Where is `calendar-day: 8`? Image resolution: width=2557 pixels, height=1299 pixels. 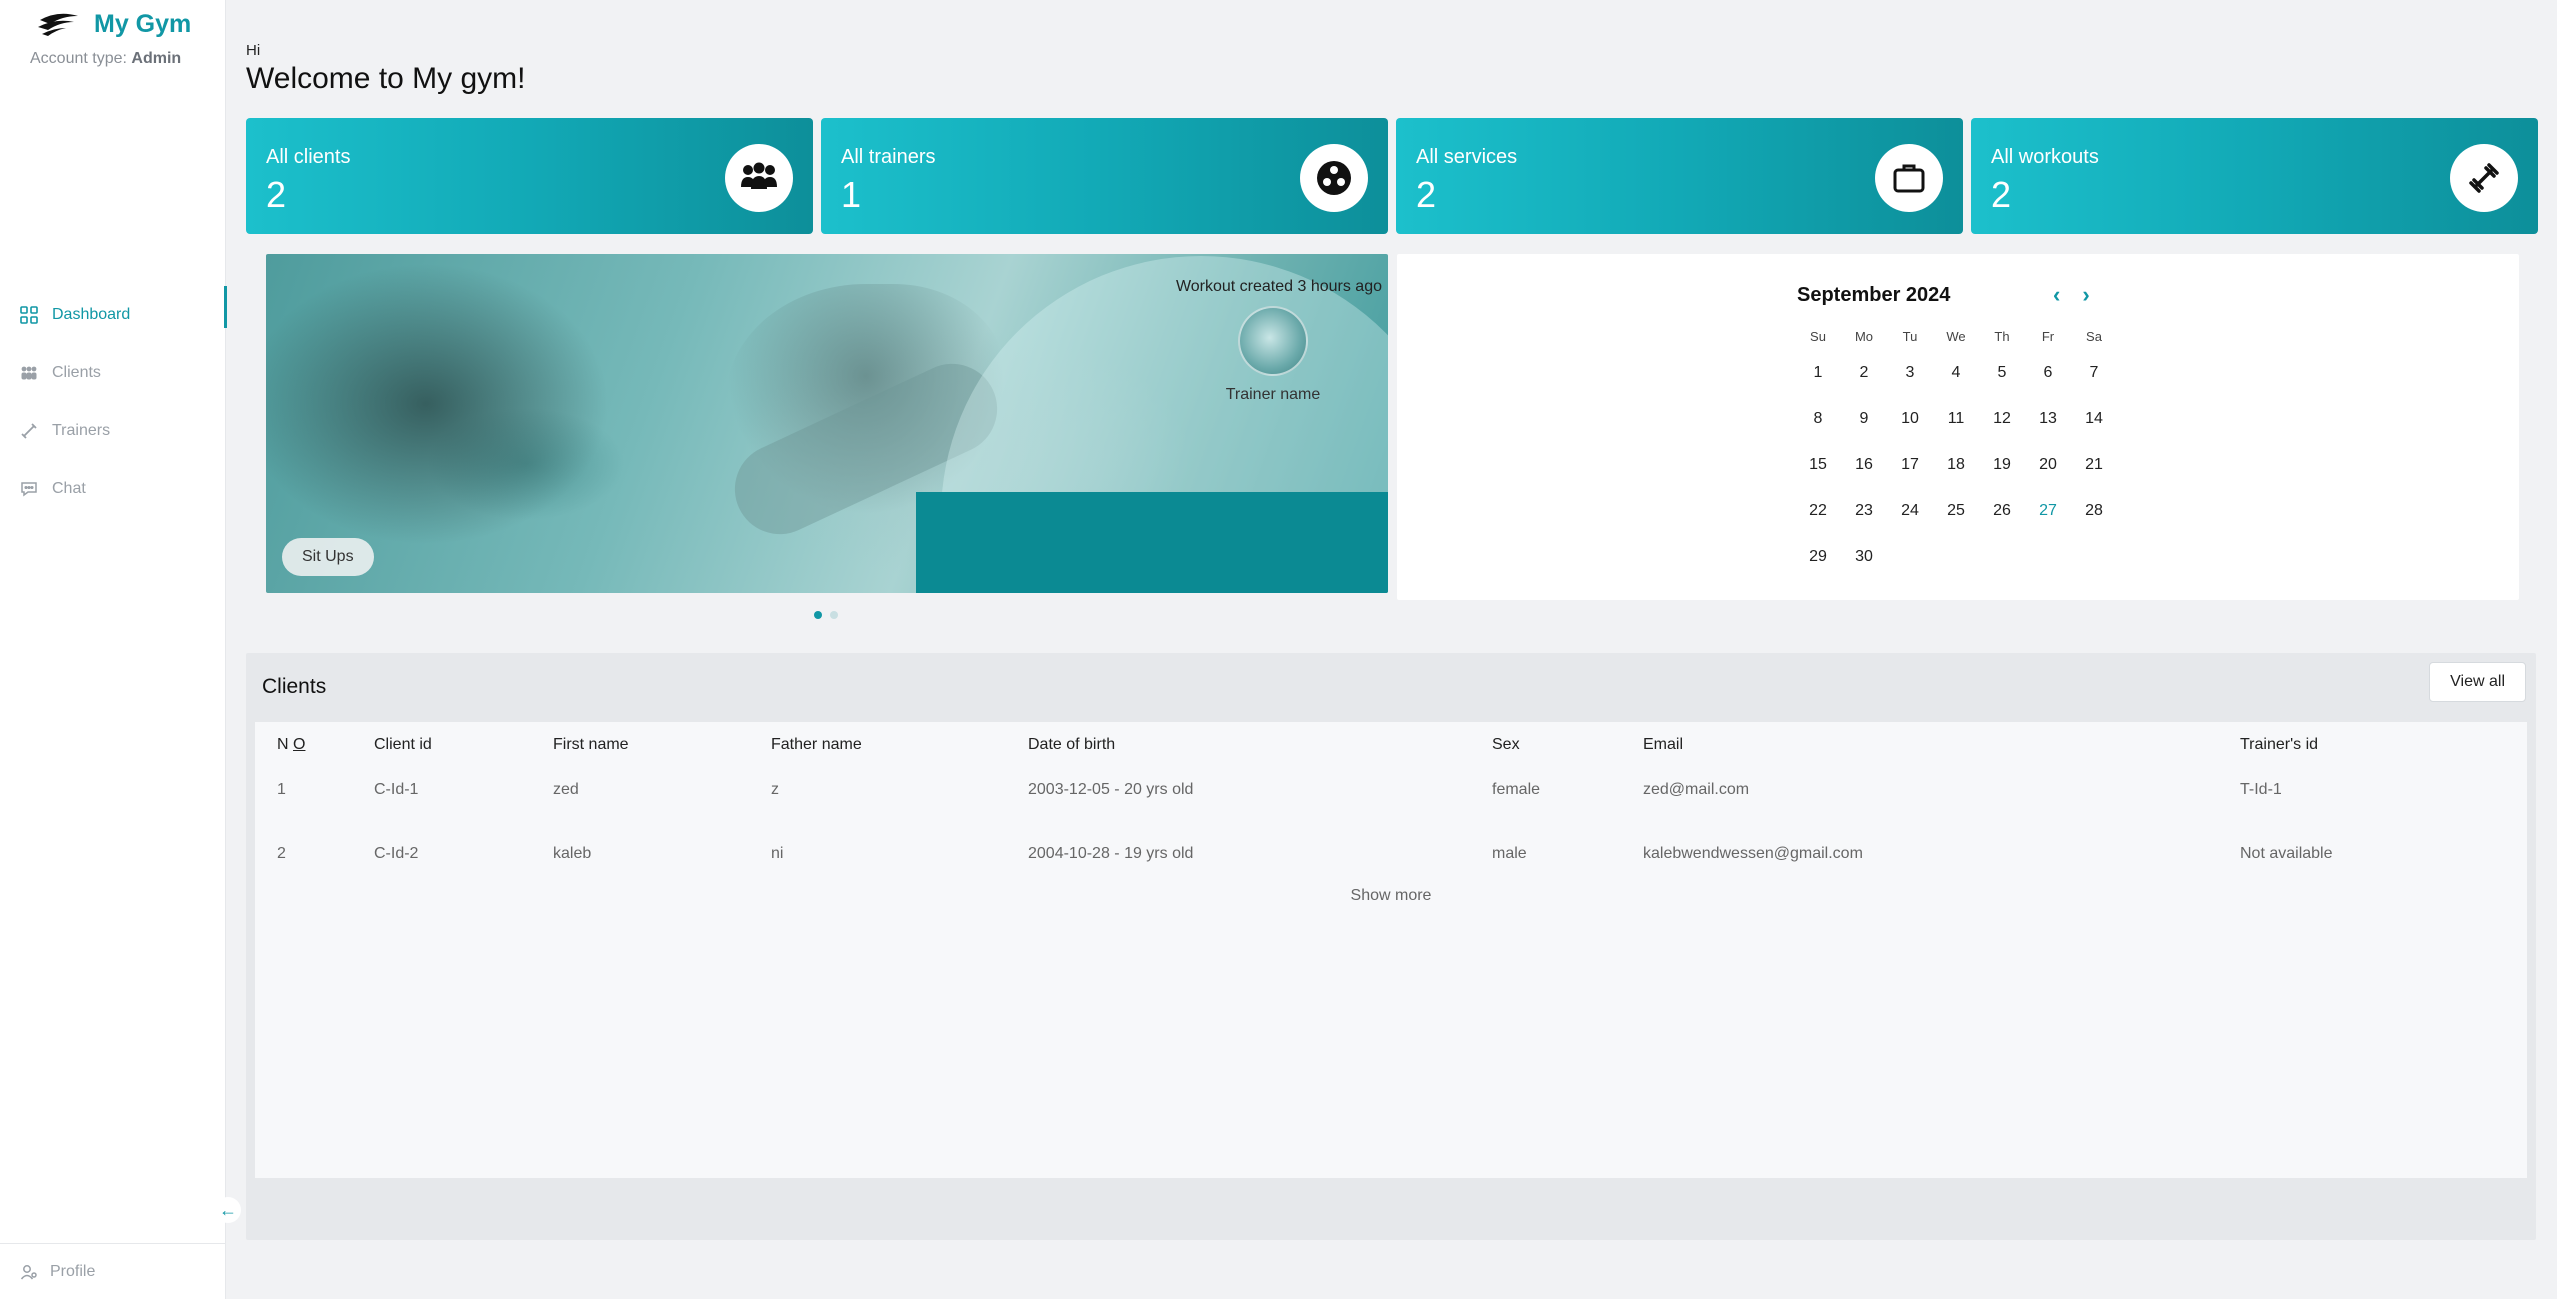 calendar-day: 8 is located at coordinates (1818, 419).